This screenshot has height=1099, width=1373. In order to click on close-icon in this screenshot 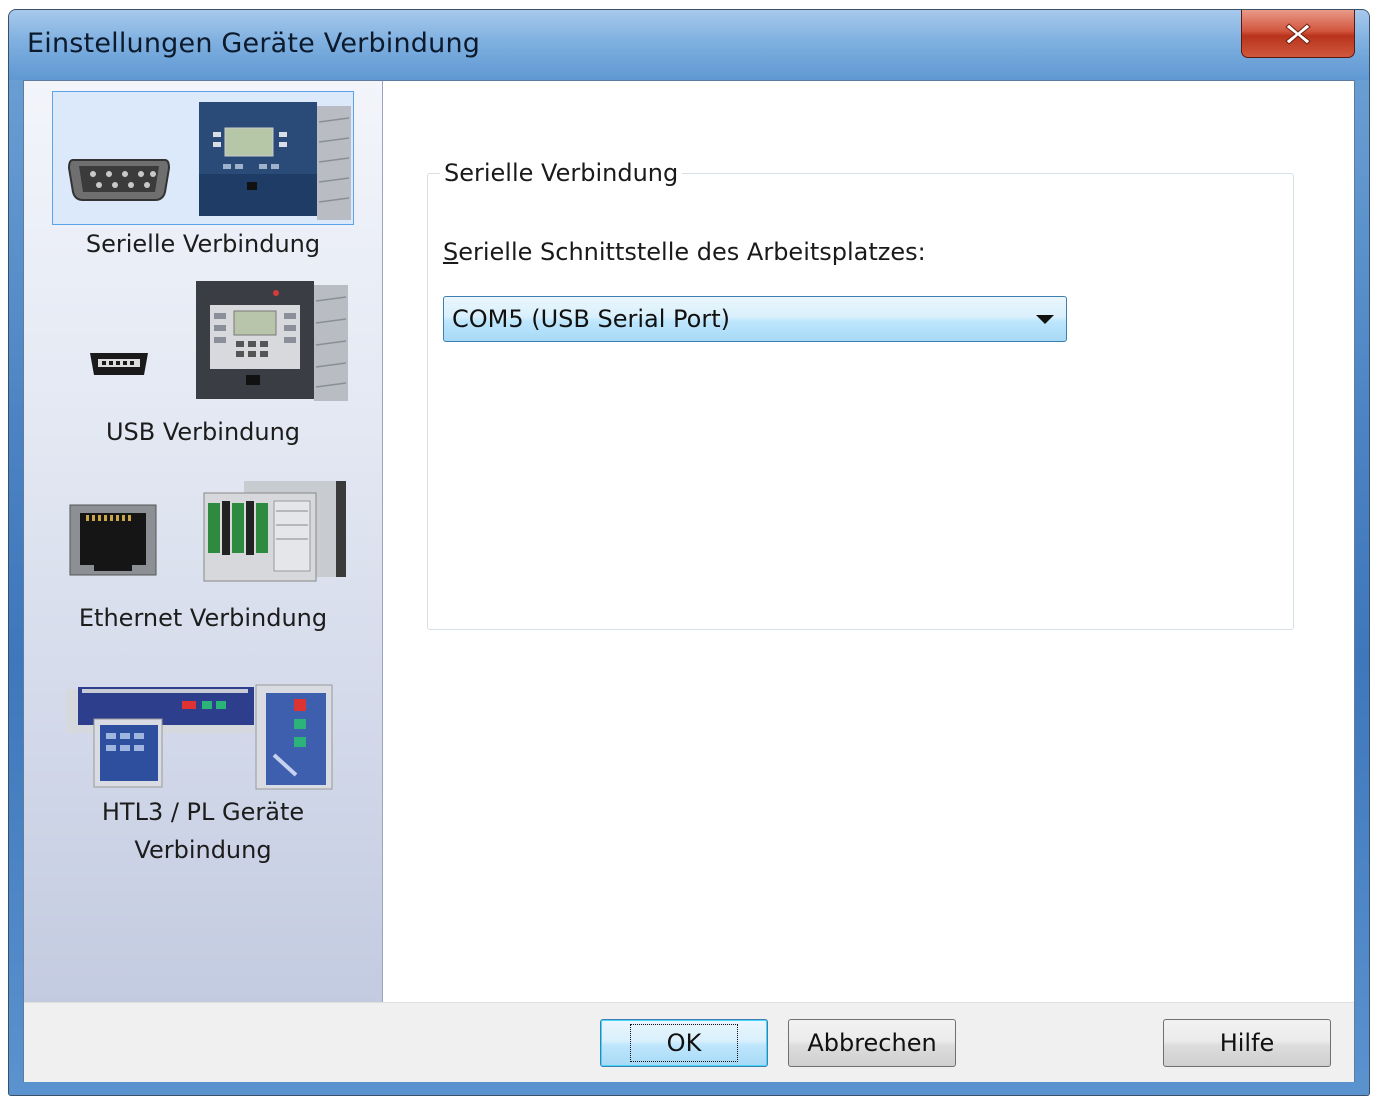, I will do `click(1298, 33)`.